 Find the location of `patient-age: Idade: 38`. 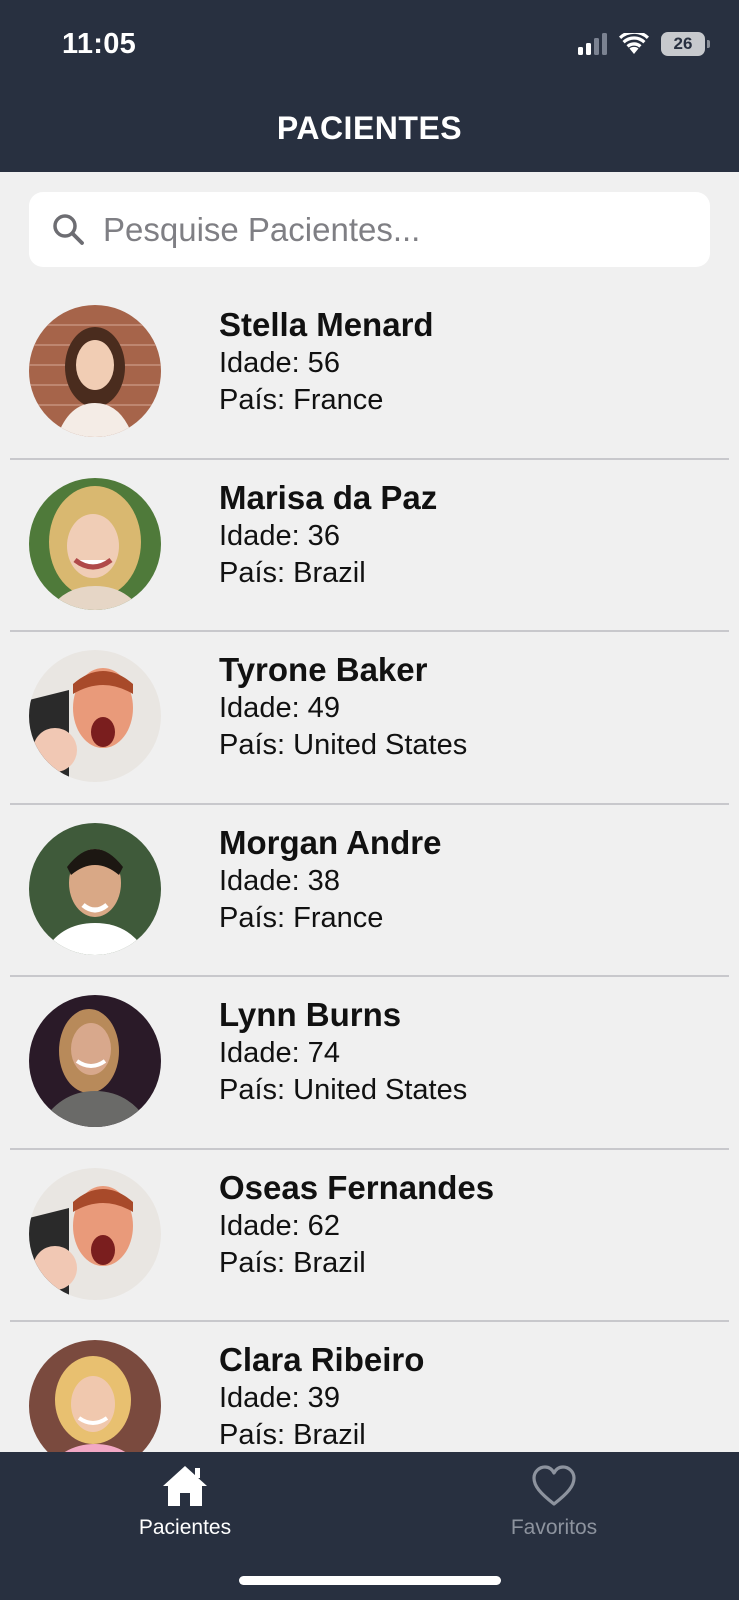

patient-age: Idade: 38 is located at coordinates (279, 880).